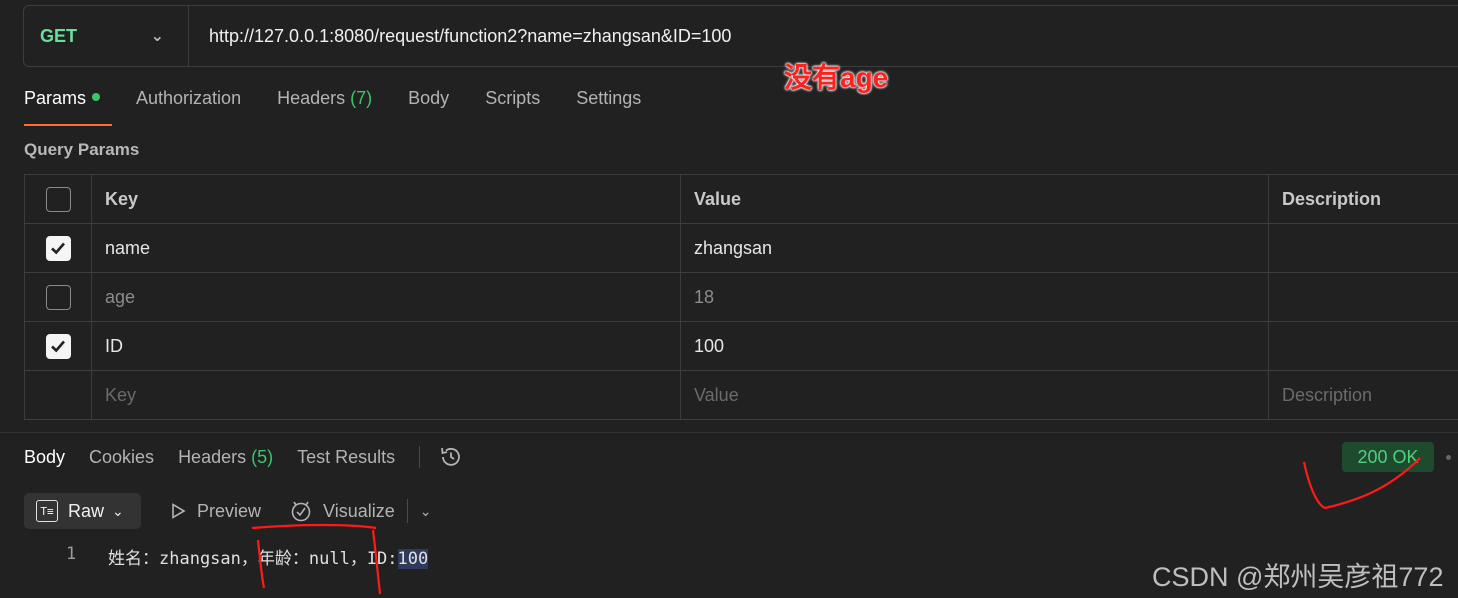 This screenshot has width=1458, height=598. I want to click on toolbar-separator, so click(407, 511).